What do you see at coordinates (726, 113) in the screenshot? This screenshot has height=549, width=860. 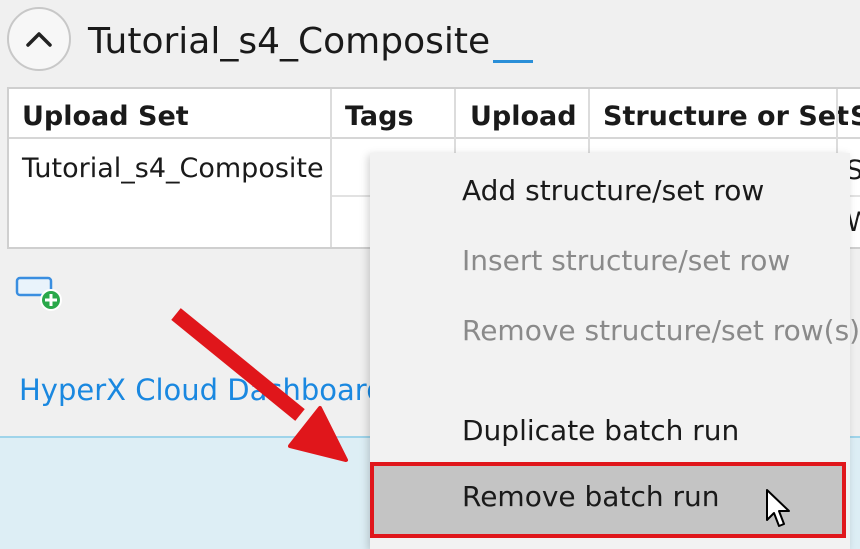 I see `column-header-structure-or-set: Structure or Set` at bounding box center [726, 113].